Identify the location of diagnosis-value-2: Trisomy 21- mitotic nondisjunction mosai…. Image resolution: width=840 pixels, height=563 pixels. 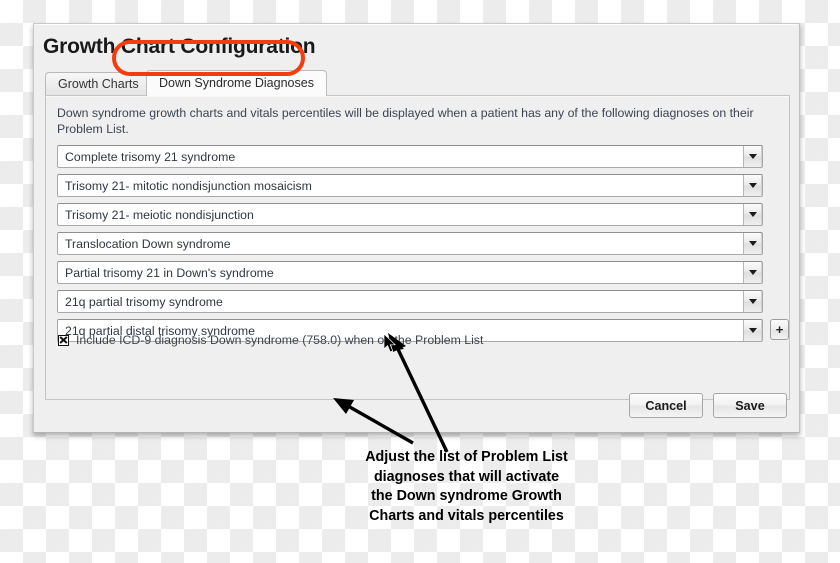
(188, 185).